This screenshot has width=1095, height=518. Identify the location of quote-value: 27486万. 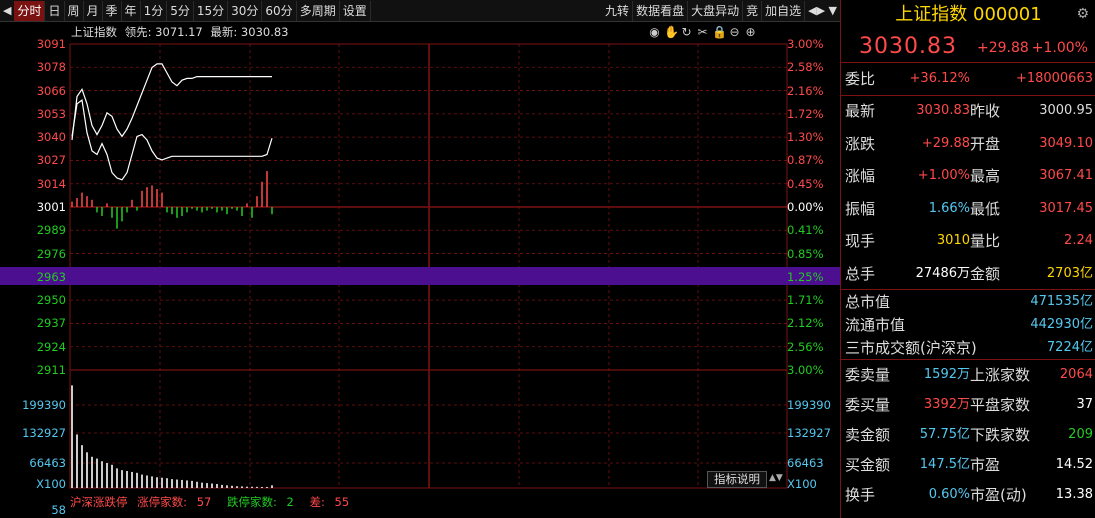
(942, 273).